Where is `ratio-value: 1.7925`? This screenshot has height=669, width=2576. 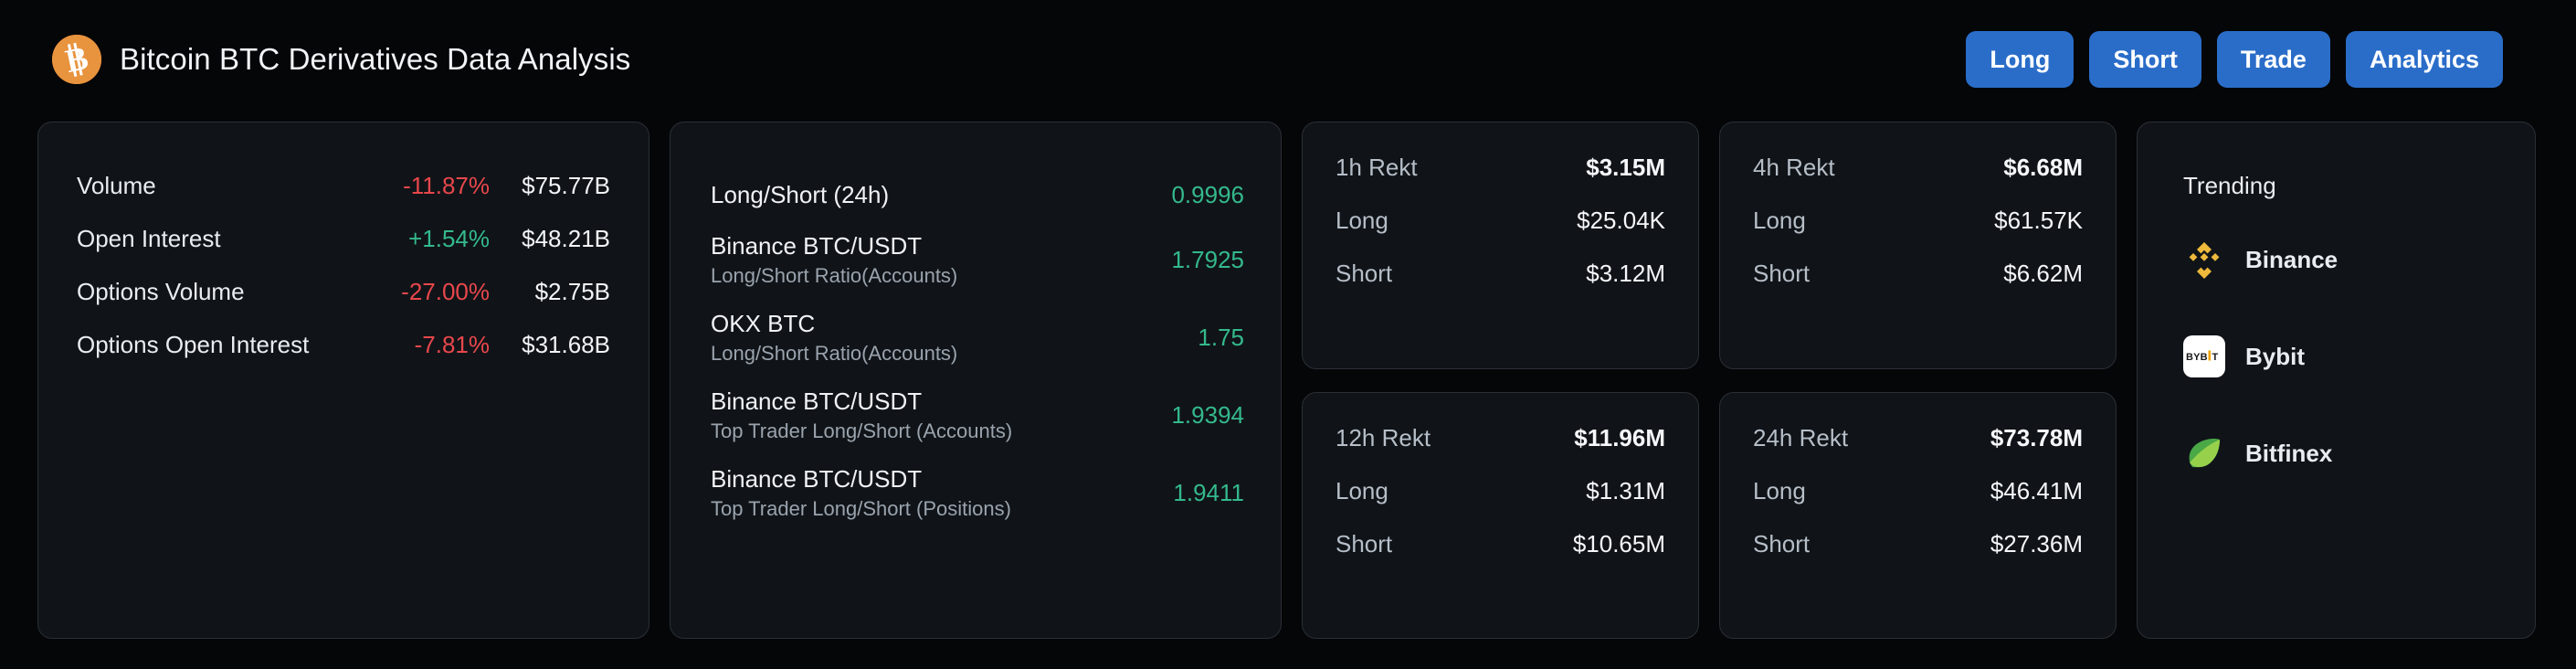 ratio-value: 1.7925 is located at coordinates (1207, 259).